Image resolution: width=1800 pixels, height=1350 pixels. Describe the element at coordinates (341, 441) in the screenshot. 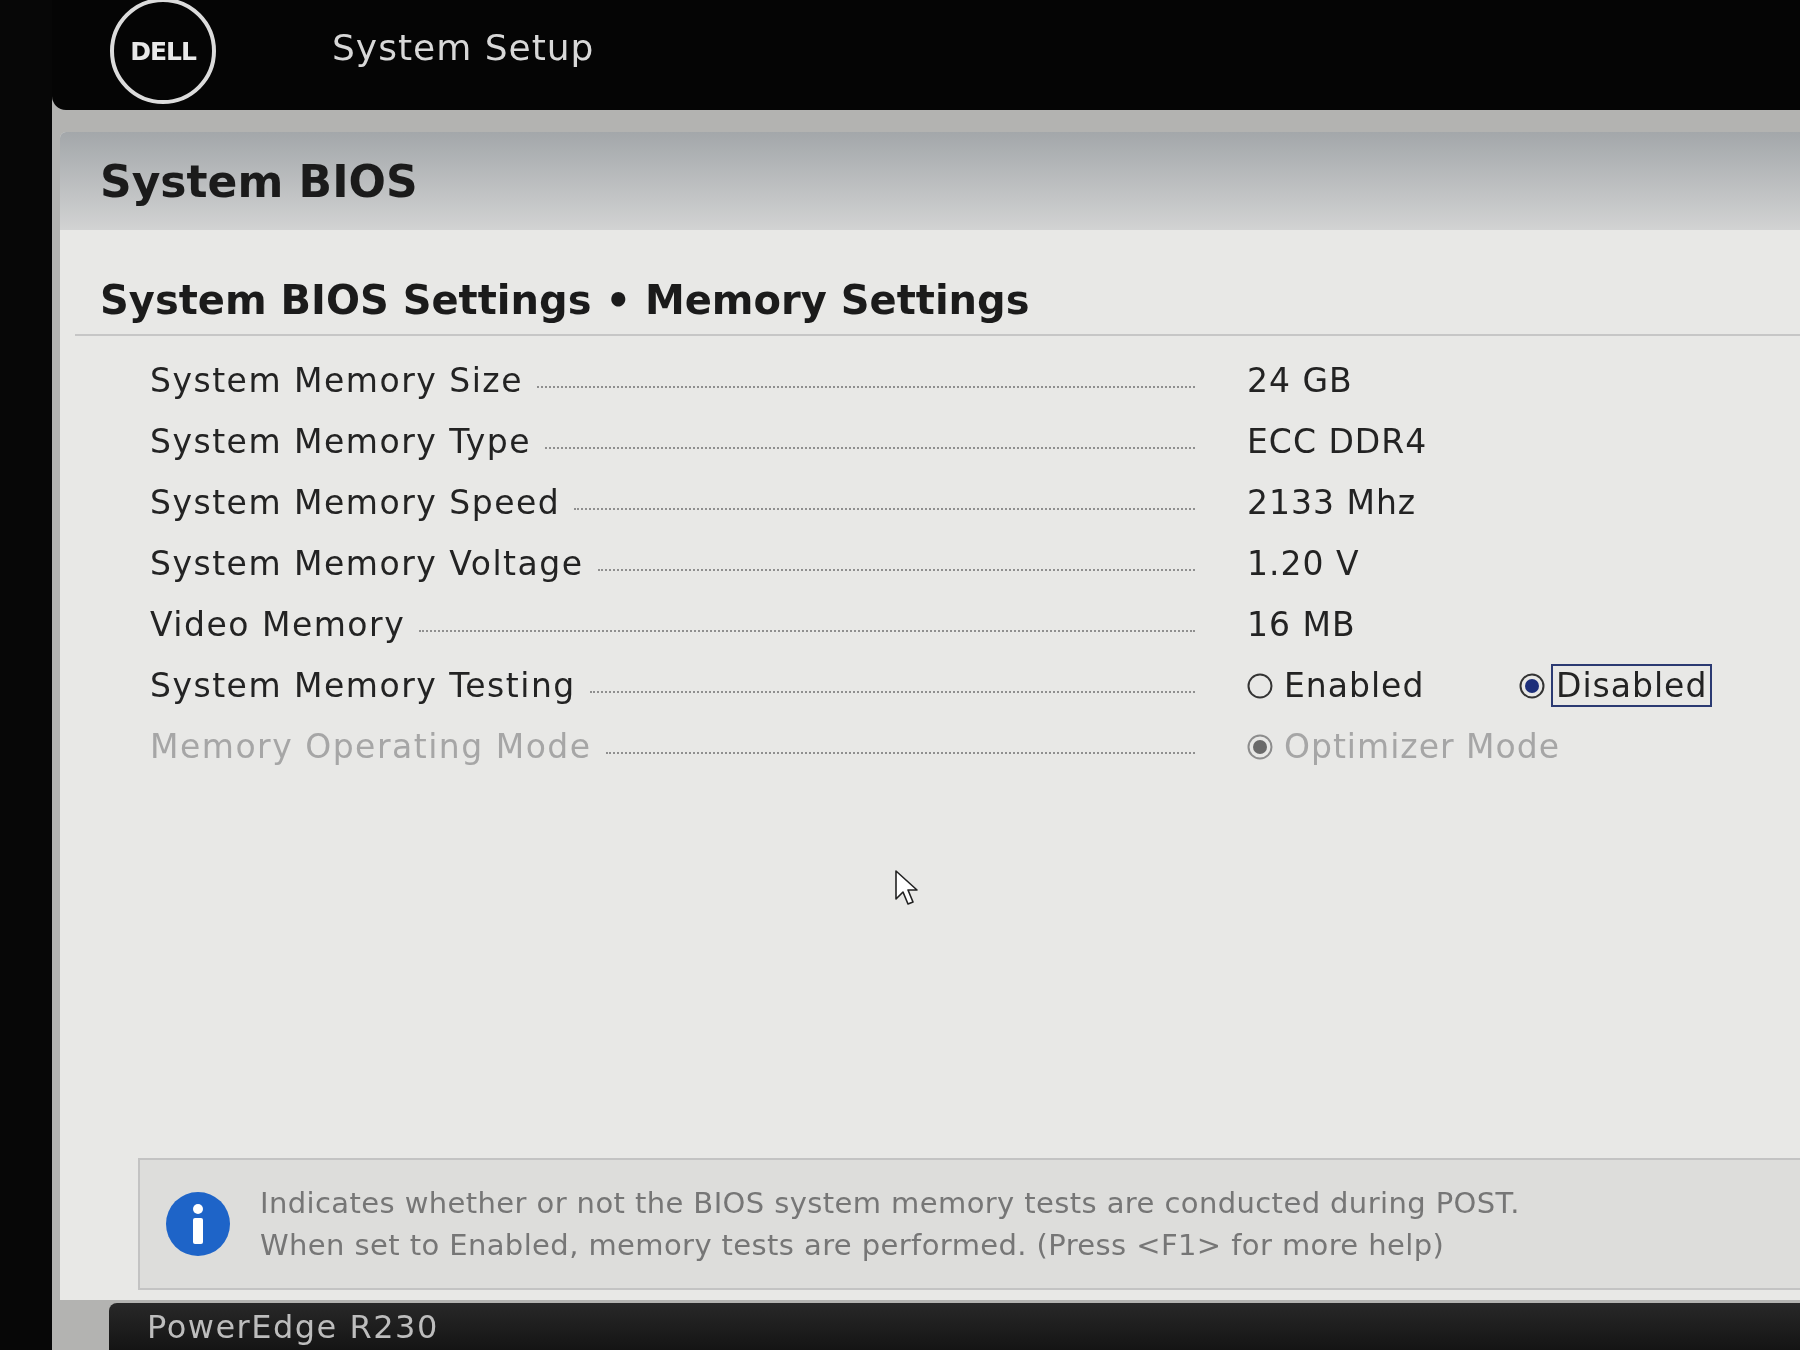

I see `setting-label: System Memory Type` at that location.